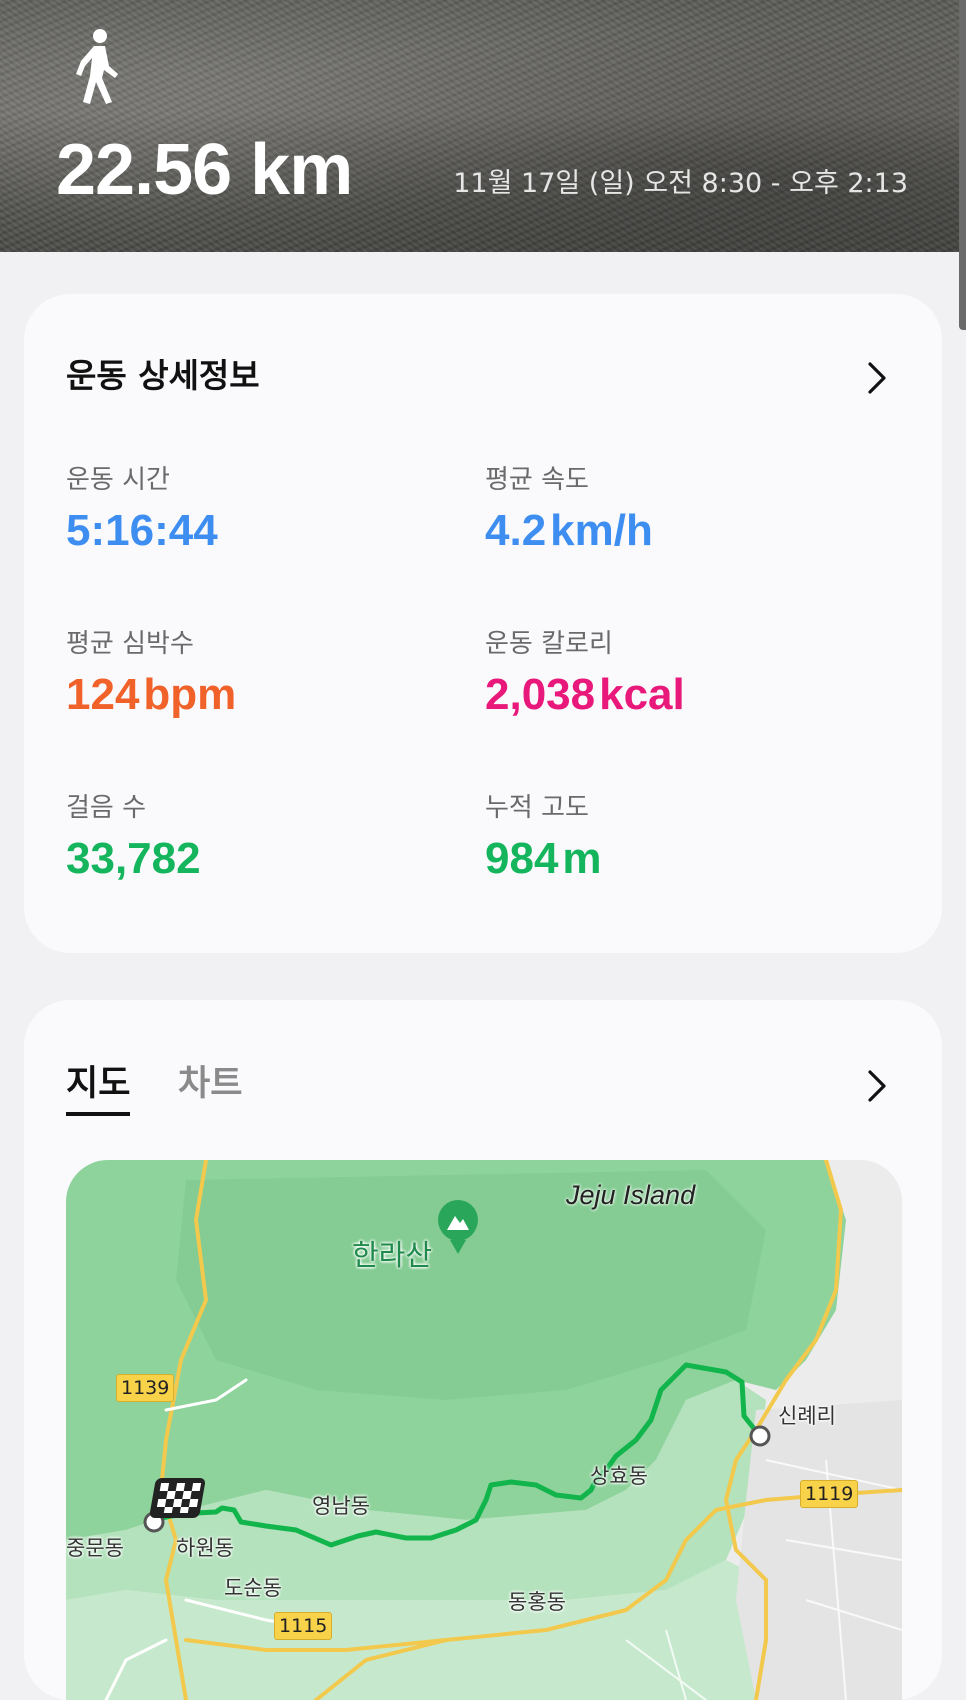  I want to click on stat-value: 124bpm, so click(151, 694).